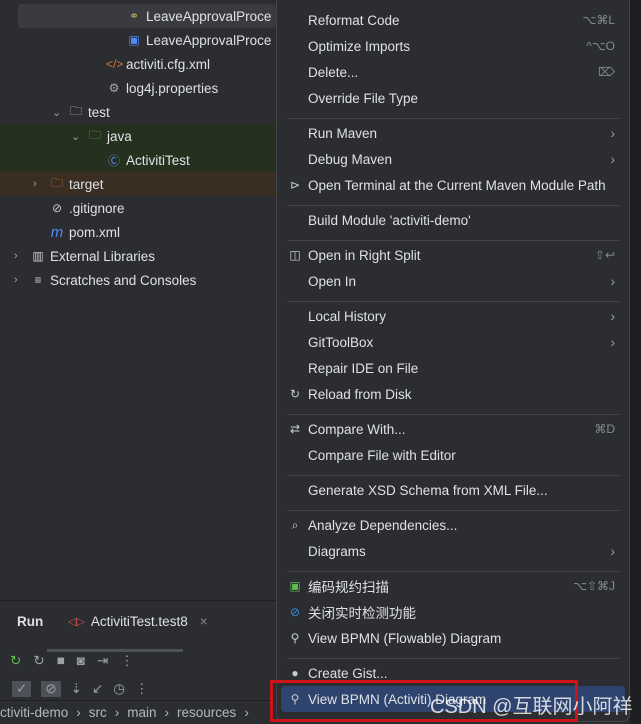 Image resolution: width=641 pixels, height=724 pixels. I want to click on shortcut-label: ⌦, so click(606, 72).